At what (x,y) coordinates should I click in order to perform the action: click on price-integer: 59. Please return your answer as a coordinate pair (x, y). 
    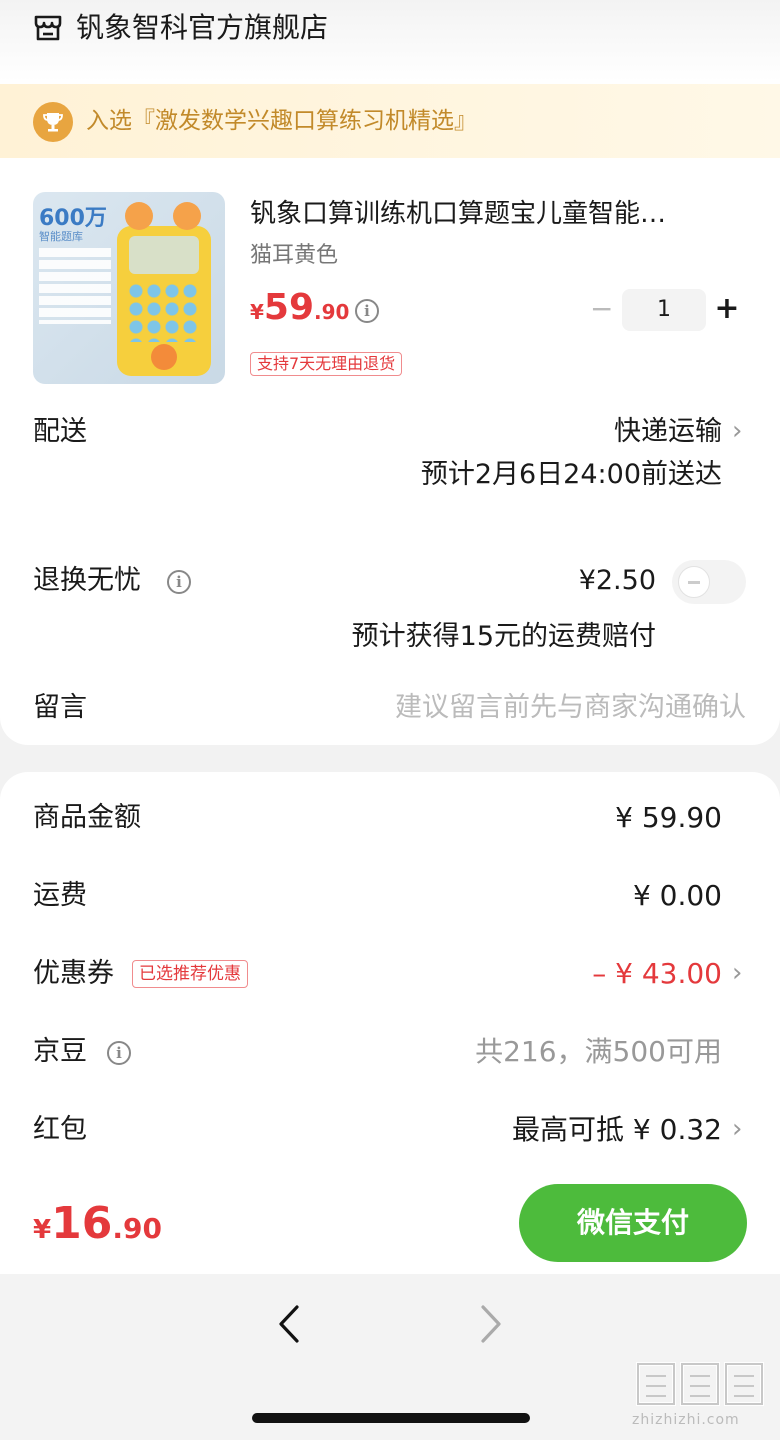
    Looking at the image, I should click on (289, 307).